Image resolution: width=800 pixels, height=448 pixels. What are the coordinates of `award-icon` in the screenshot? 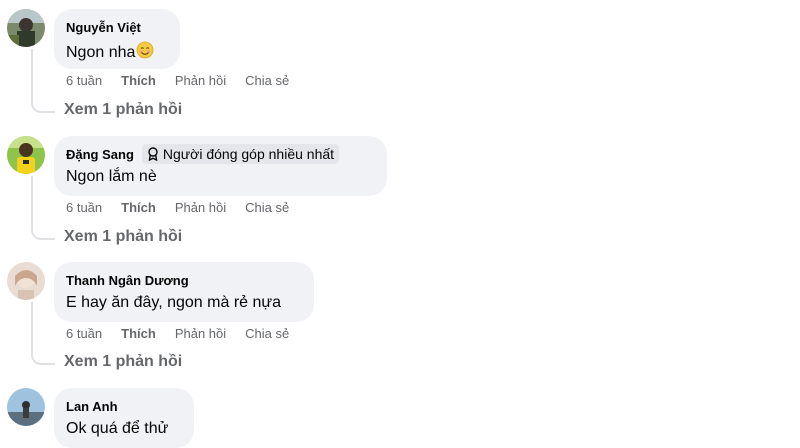 It's located at (153, 154).